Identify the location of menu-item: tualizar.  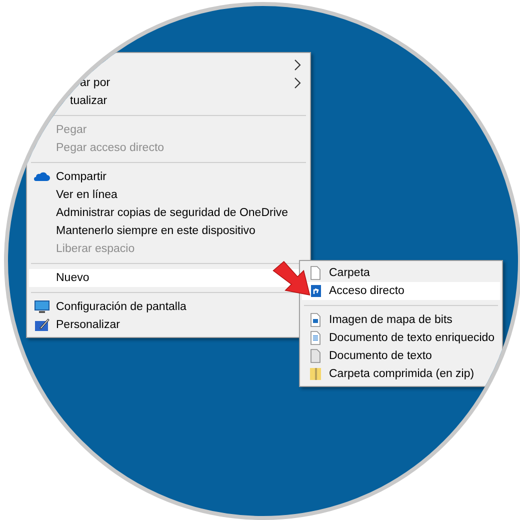
(168, 101).